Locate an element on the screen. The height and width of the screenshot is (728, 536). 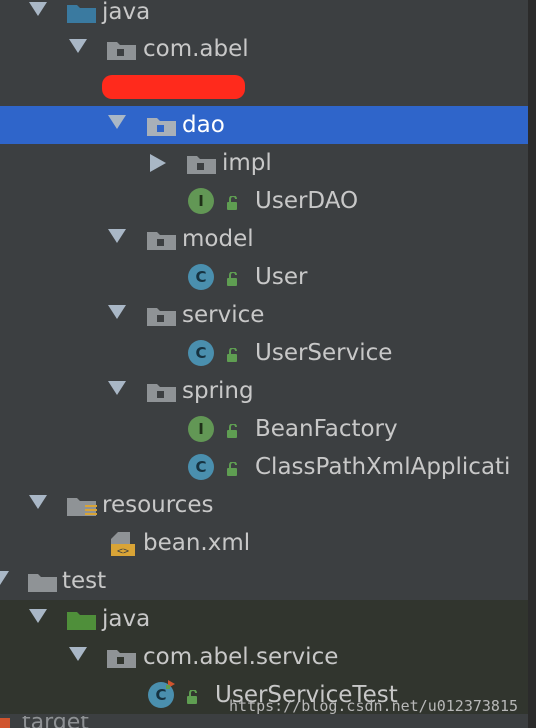
tree-item-label: test is located at coordinates (84, 581).